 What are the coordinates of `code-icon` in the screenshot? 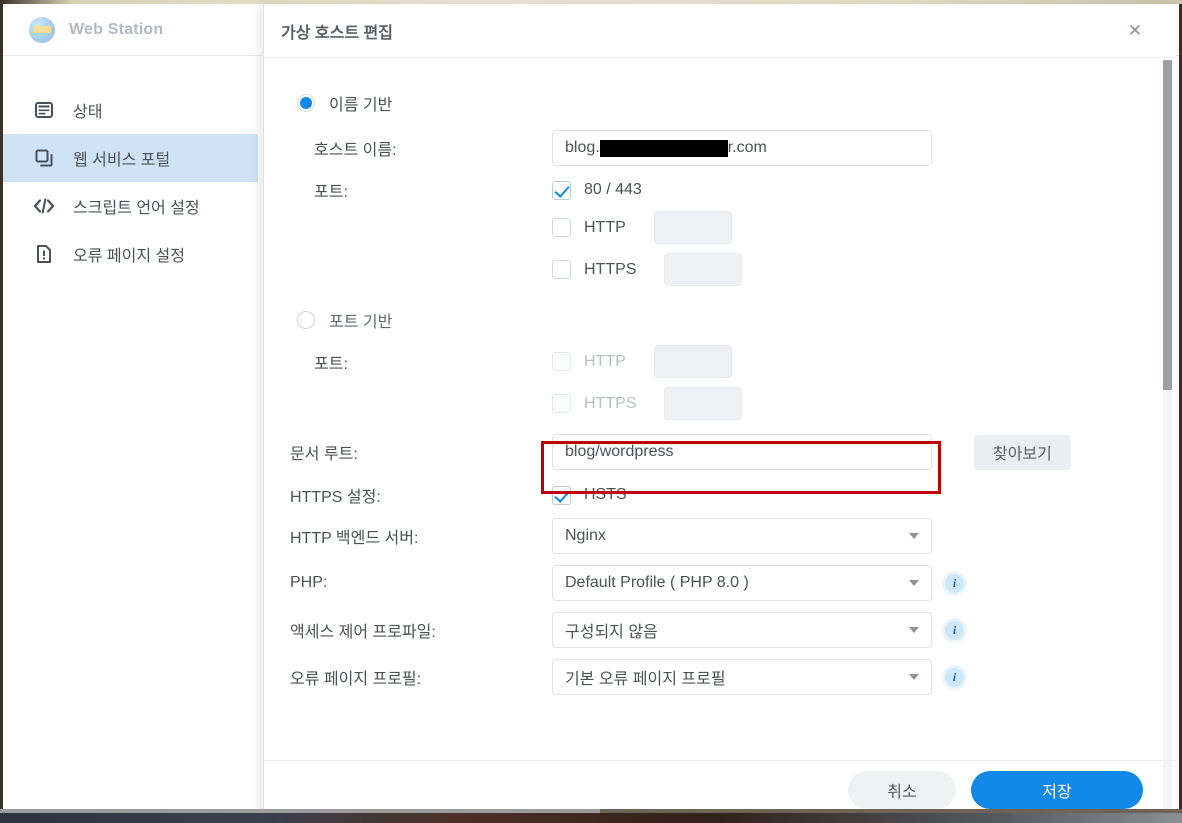 It's located at (44, 206).